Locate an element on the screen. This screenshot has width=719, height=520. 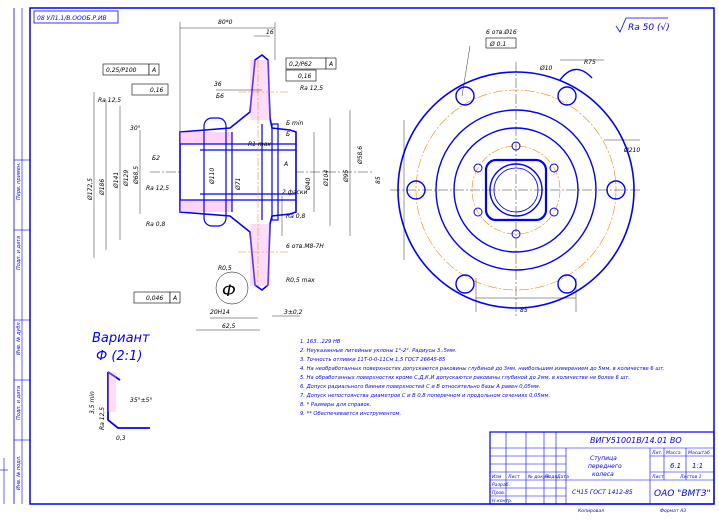
roughness-value: Ra 50 (√) is located at coordinates (649, 27).